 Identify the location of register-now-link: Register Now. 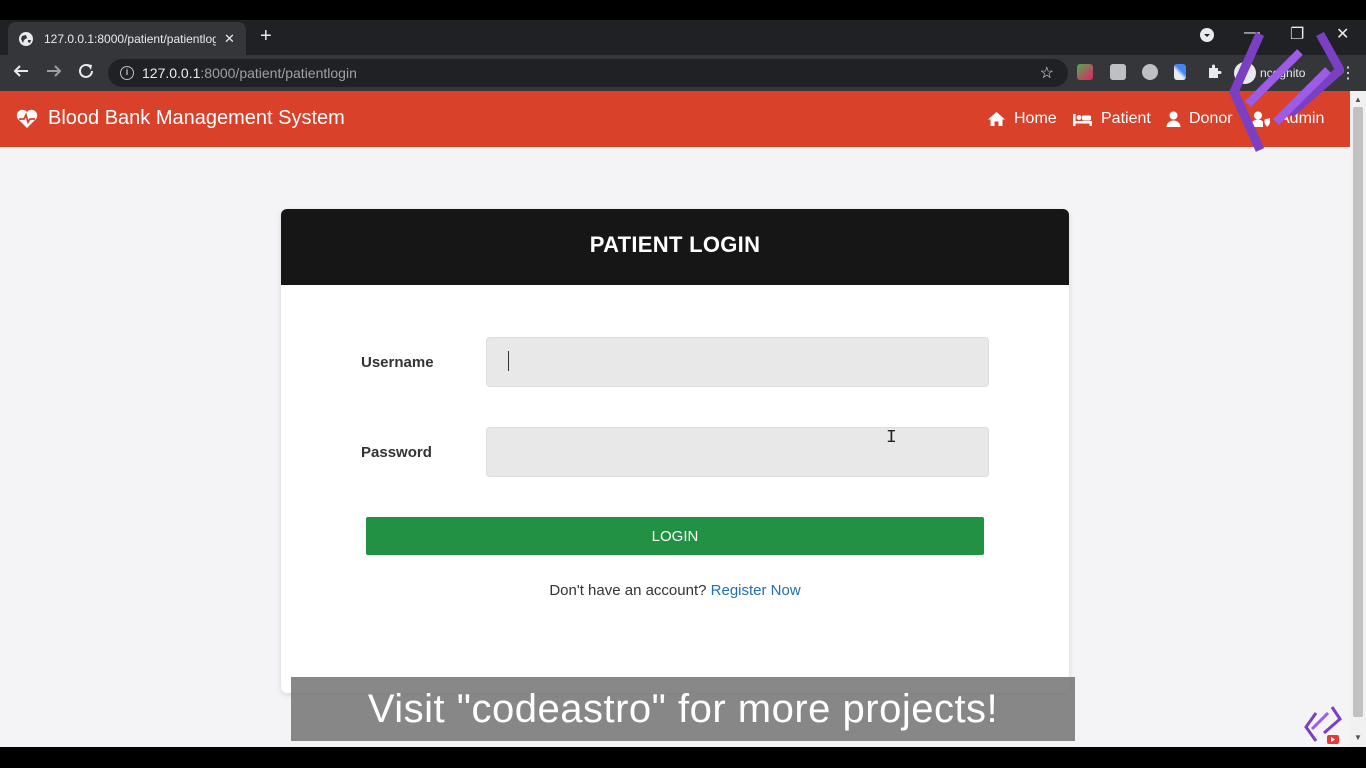
(756, 590).